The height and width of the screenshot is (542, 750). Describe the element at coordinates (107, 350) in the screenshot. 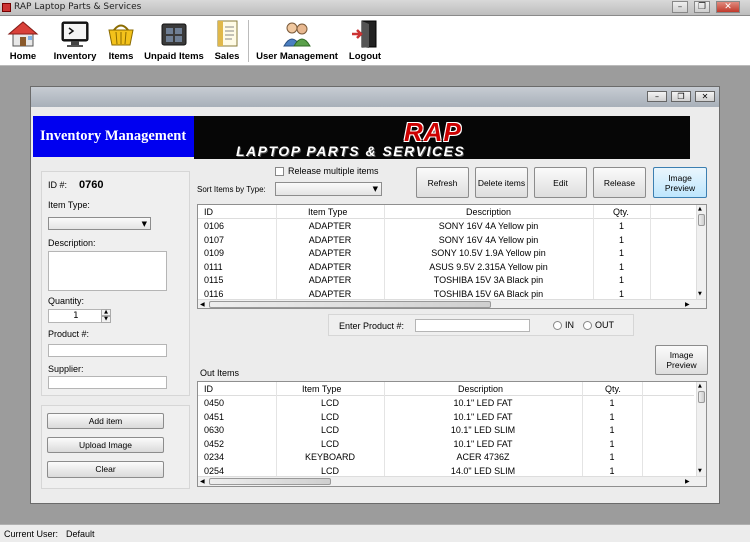

I see `product-number-field` at that location.